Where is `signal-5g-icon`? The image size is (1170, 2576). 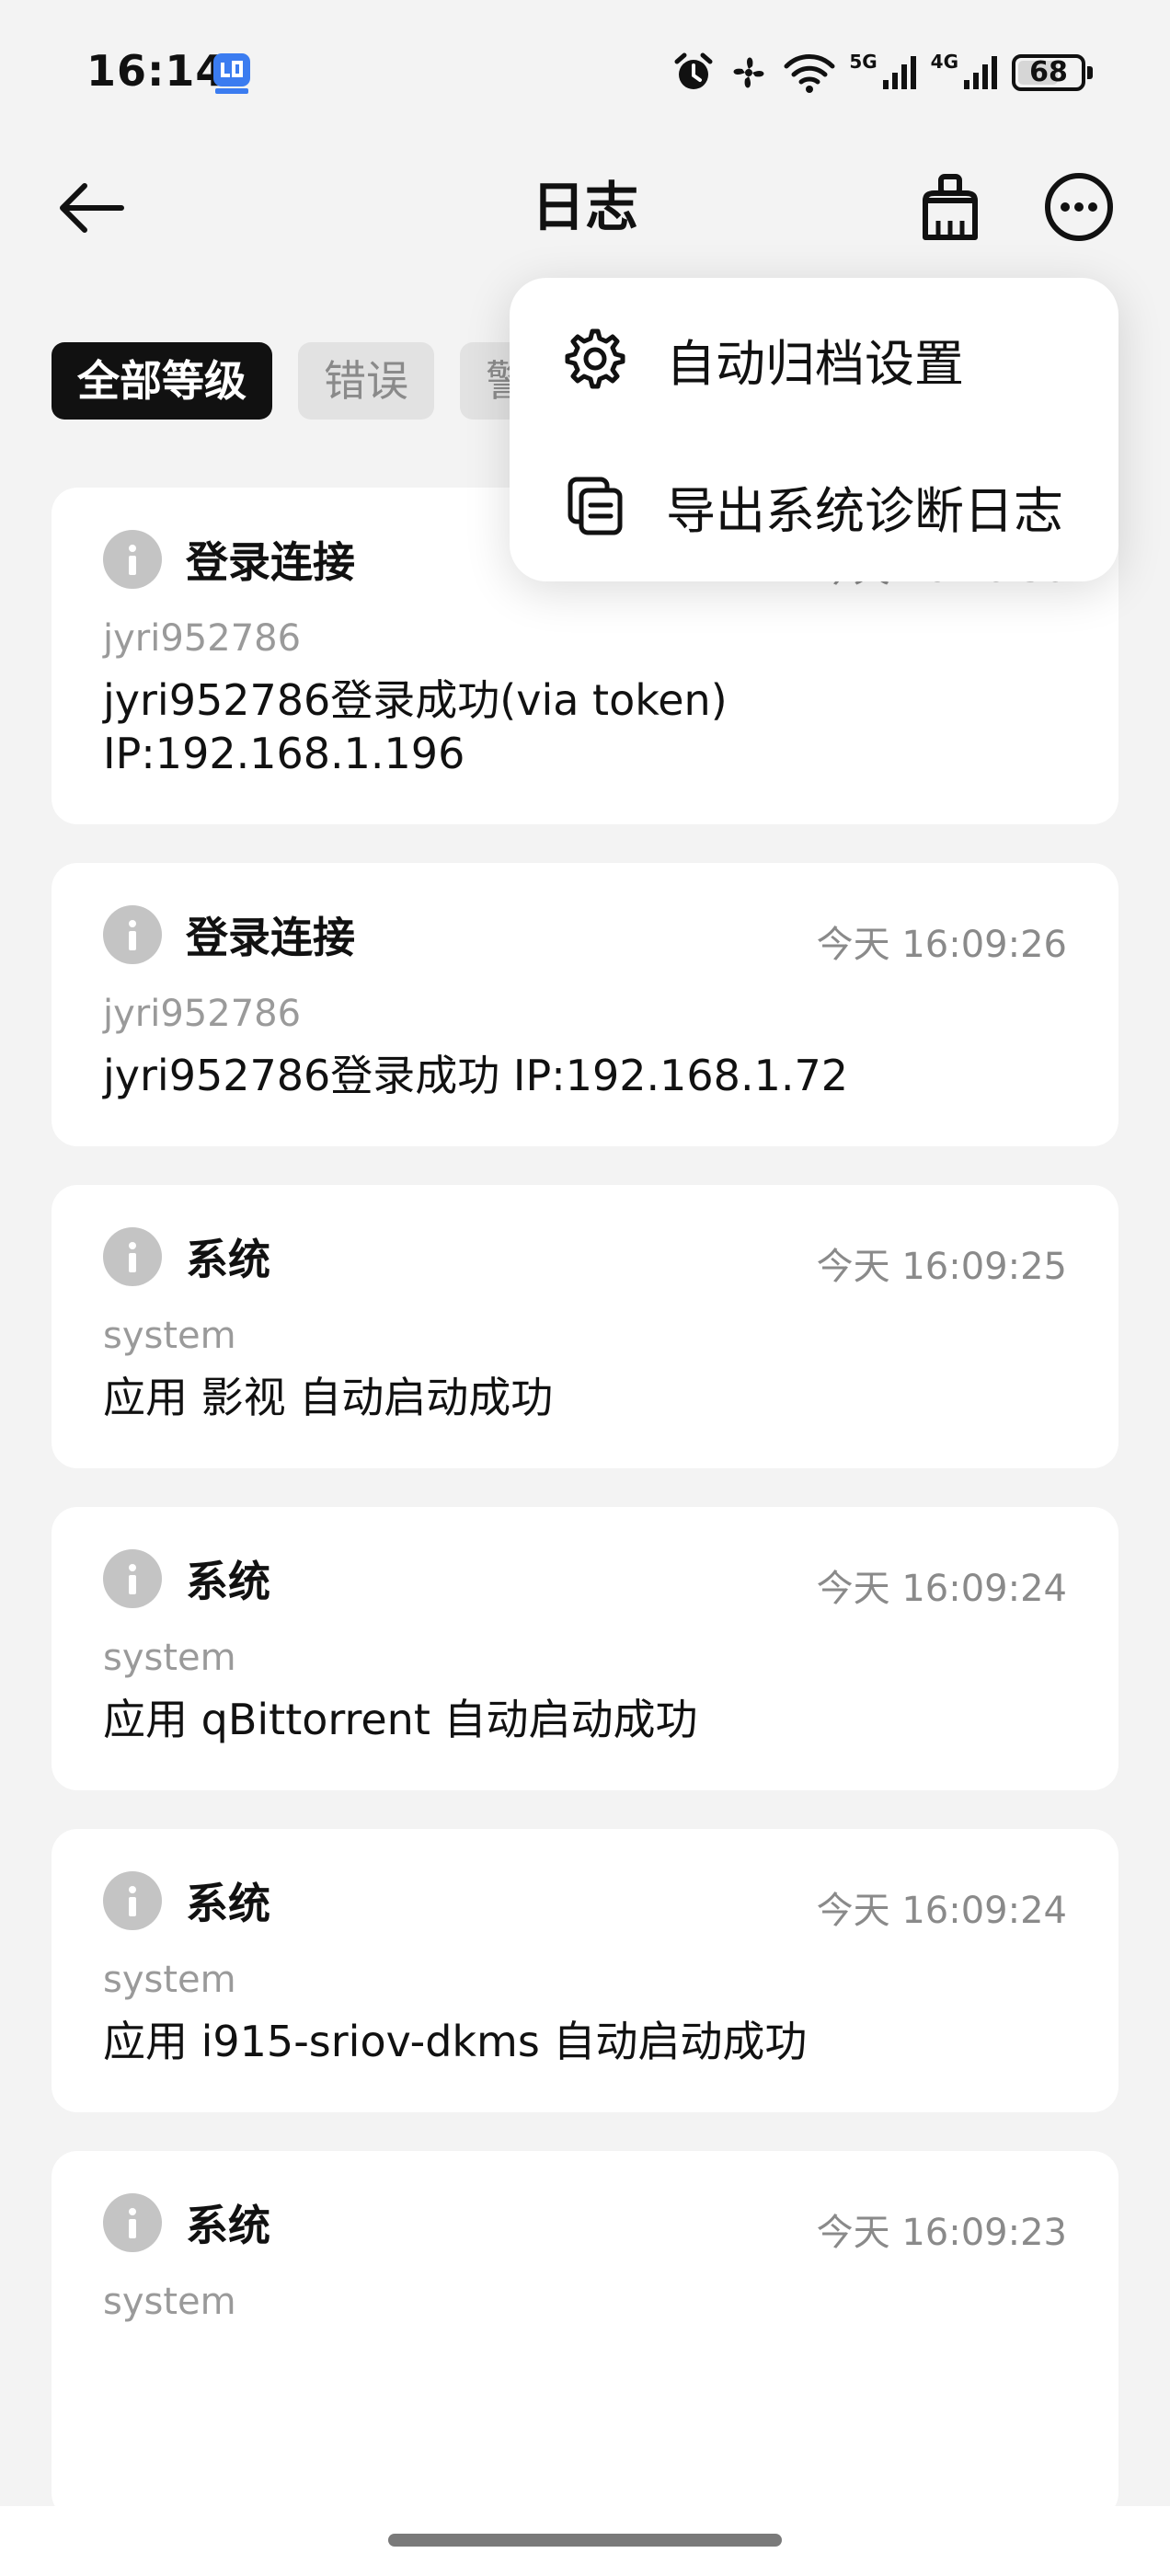 signal-5g-icon is located at coordinates (899, 72).